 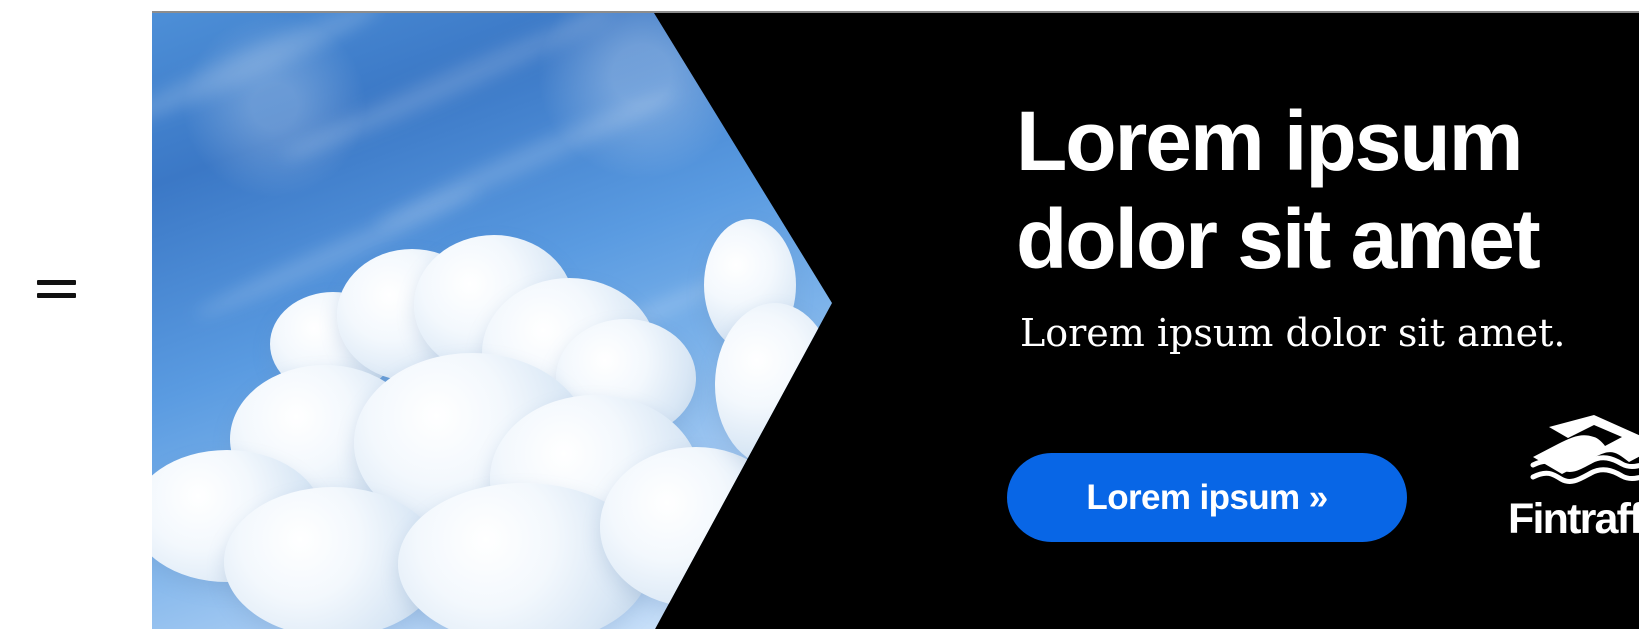 What do you see at coordinates (56, 282) in the screenshot?
I see `menu-icon-top-bar` at bounding box center [56, 282].